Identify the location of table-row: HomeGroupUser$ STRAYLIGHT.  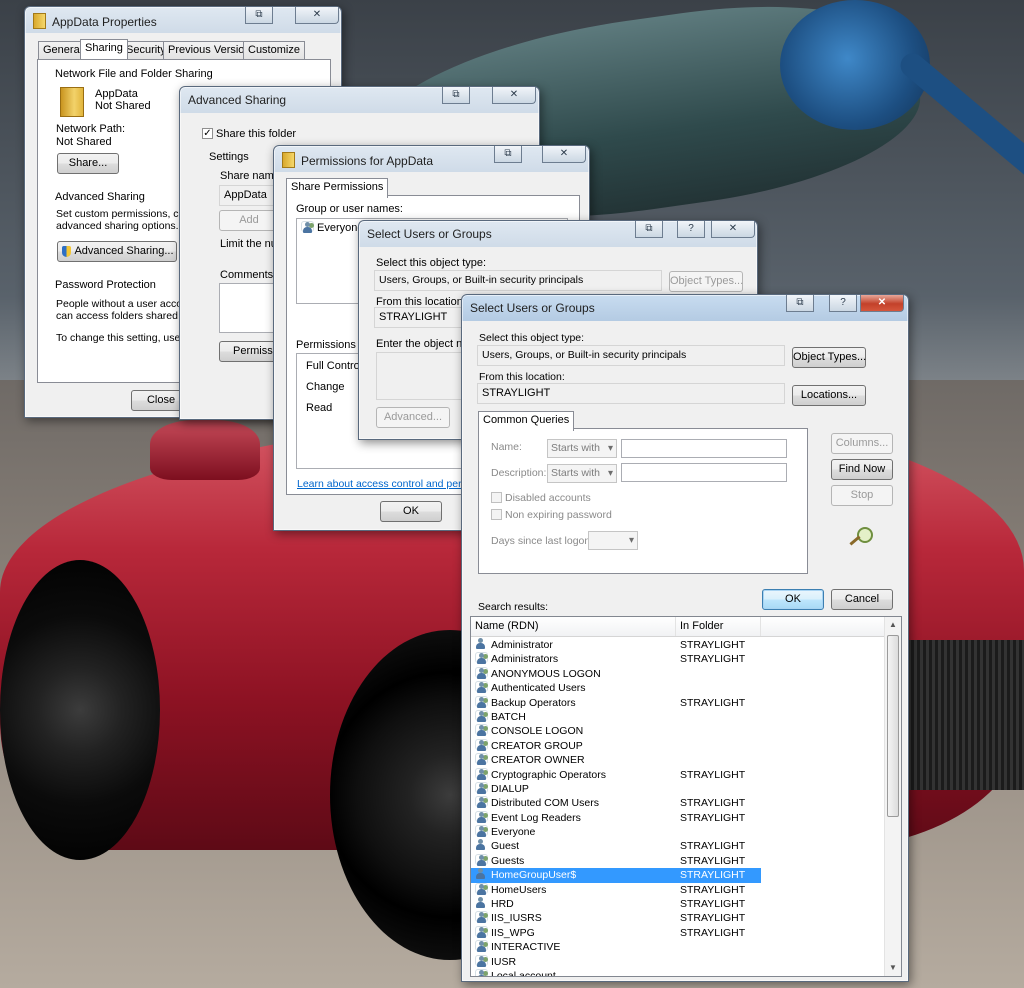
(616, 875).